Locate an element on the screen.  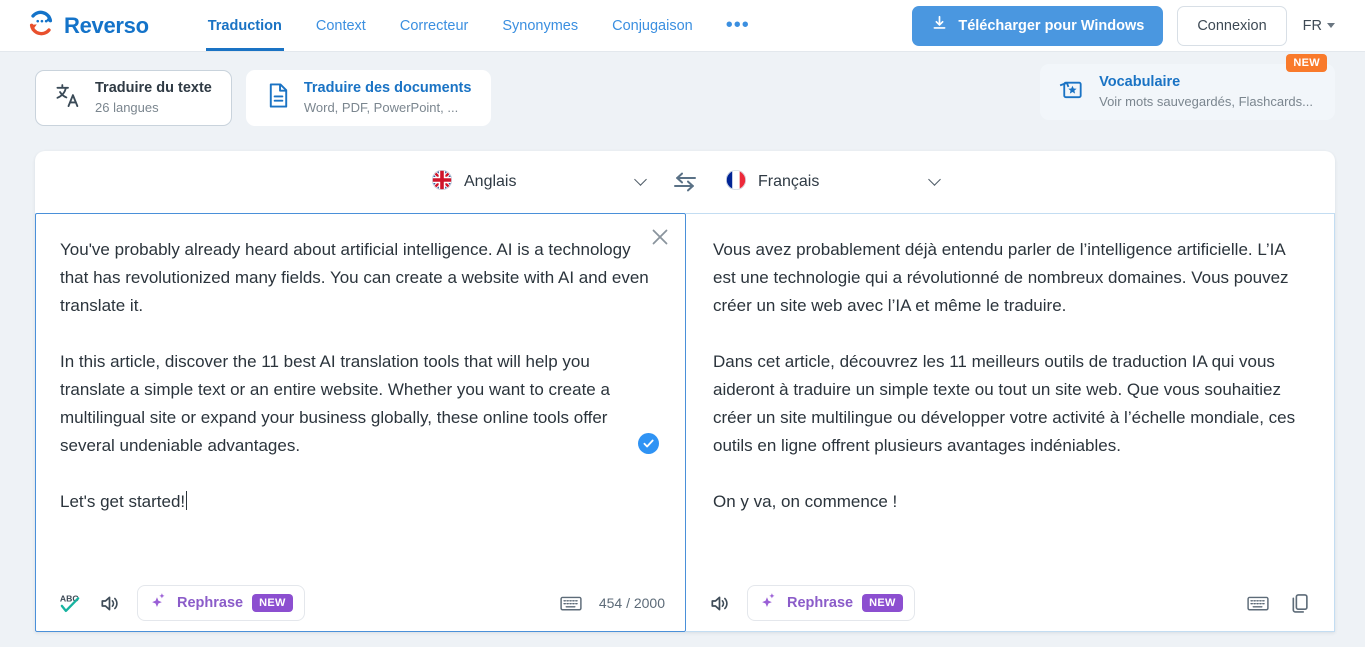
copy-icon is located at coordinates (1300, 603).